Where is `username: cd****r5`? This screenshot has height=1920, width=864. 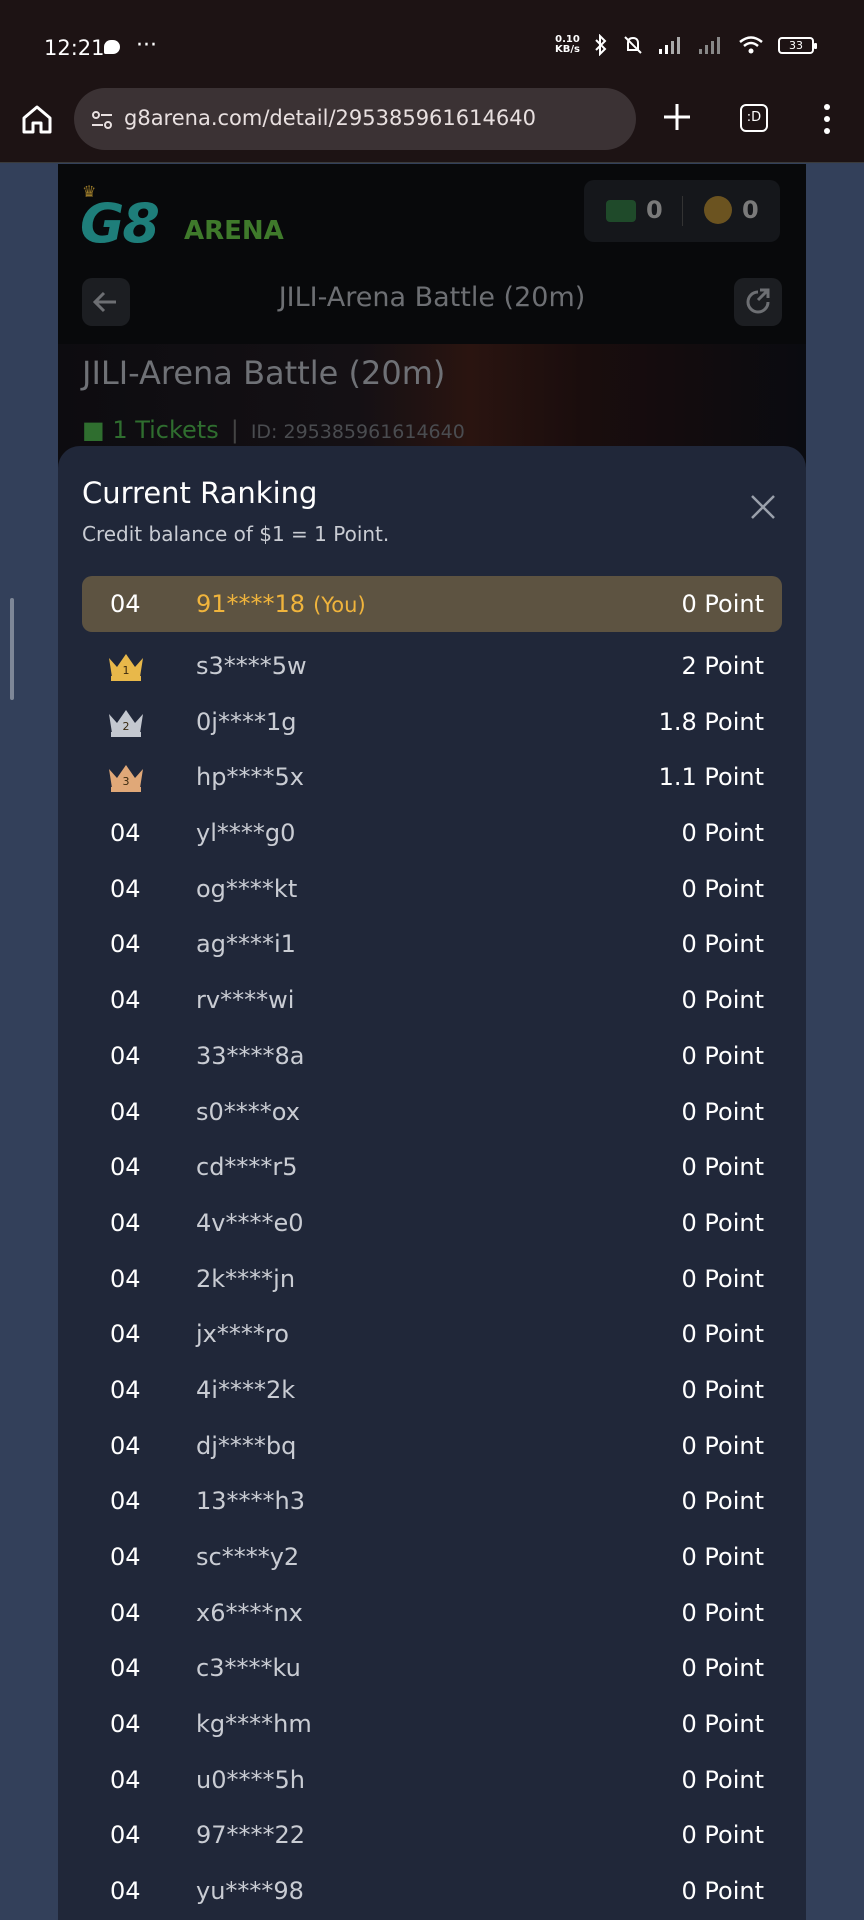
username: cd****r5 is located at coordinates (247, 1167).